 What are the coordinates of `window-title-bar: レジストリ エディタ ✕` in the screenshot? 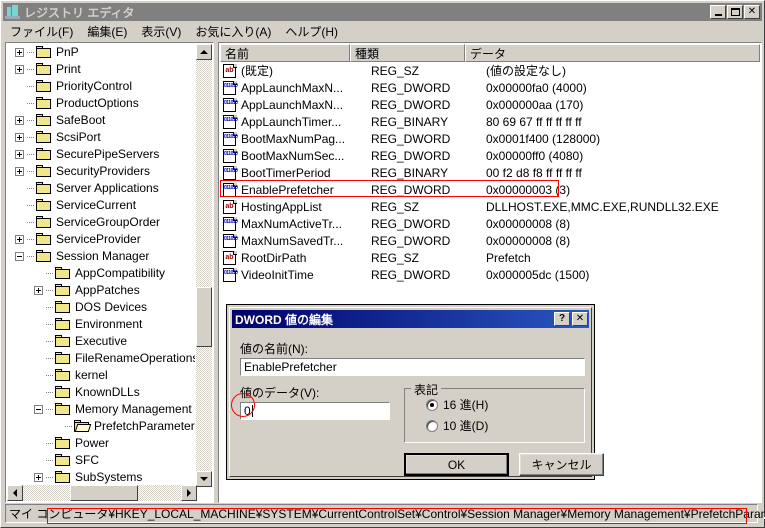 It's located at (382, 12).